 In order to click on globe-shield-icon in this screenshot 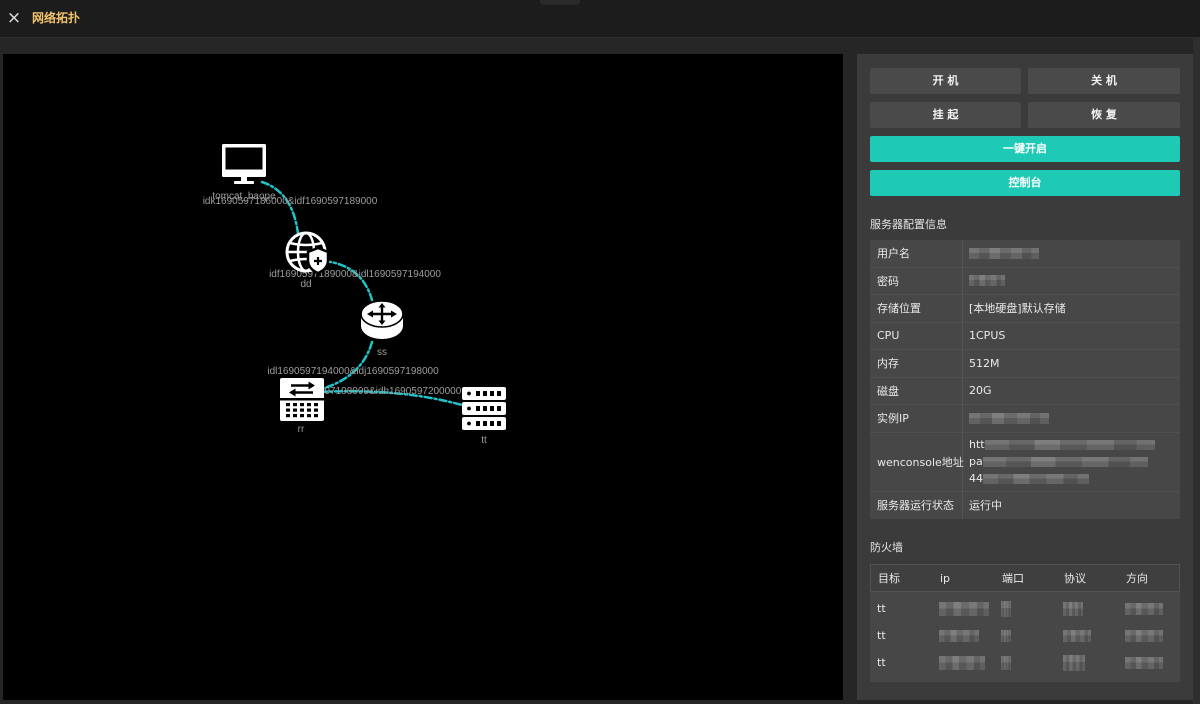, I will do `click(307, 253)`.